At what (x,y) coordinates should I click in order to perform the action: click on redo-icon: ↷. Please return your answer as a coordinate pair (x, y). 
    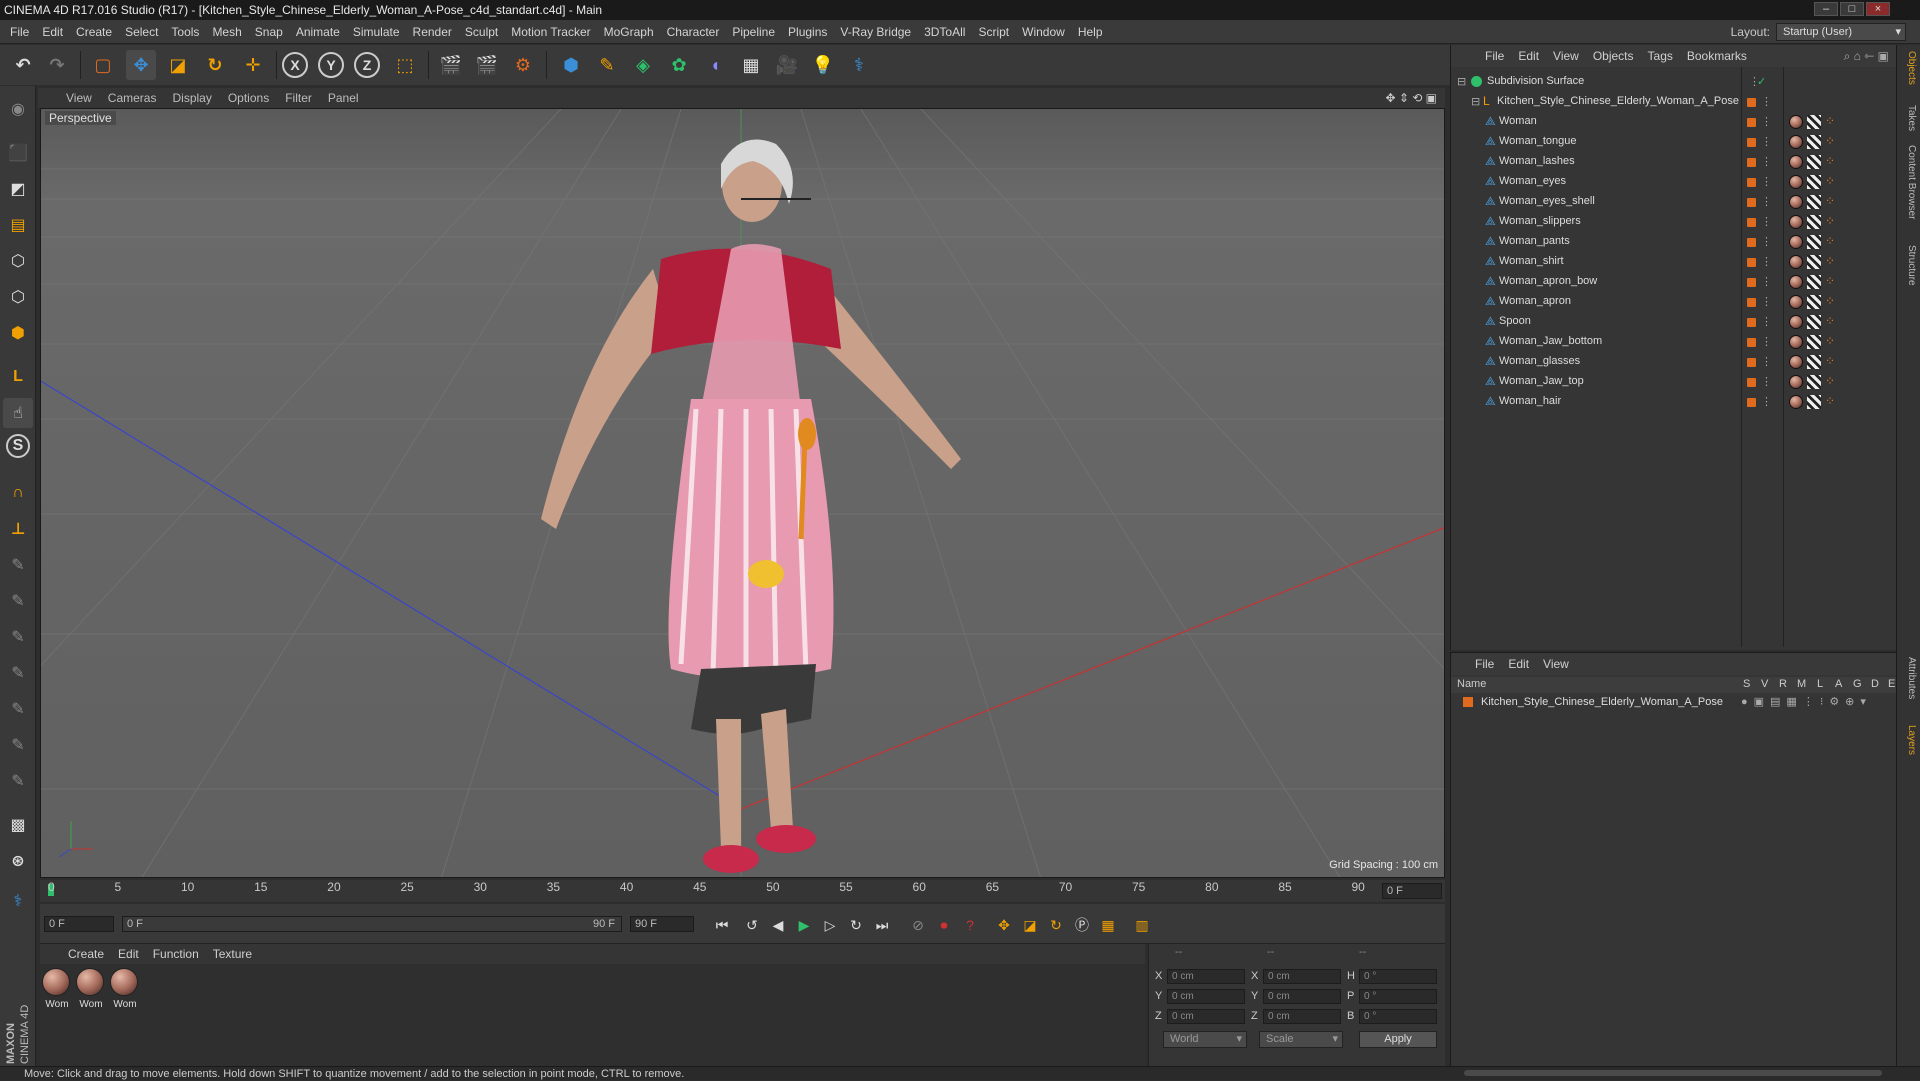
    Looking at the image, I should click on (57, 65).